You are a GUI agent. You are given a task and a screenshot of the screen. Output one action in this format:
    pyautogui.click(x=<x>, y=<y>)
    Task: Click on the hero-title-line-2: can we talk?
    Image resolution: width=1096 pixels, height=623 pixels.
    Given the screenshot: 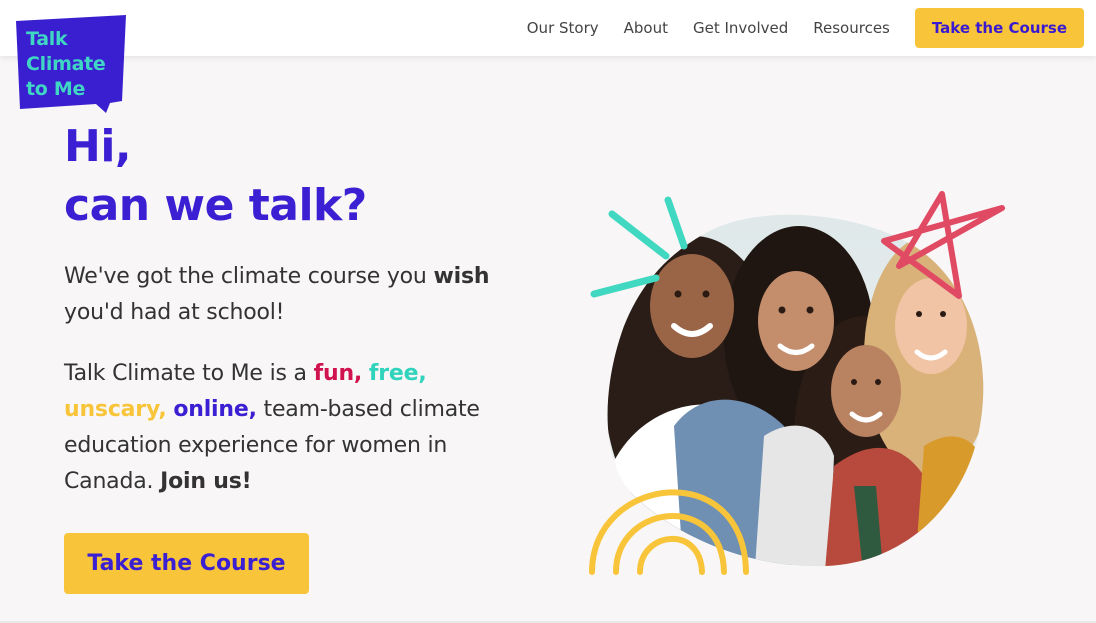 What is the action you would take?
    pyautogui.click(x=215, y=205)
    